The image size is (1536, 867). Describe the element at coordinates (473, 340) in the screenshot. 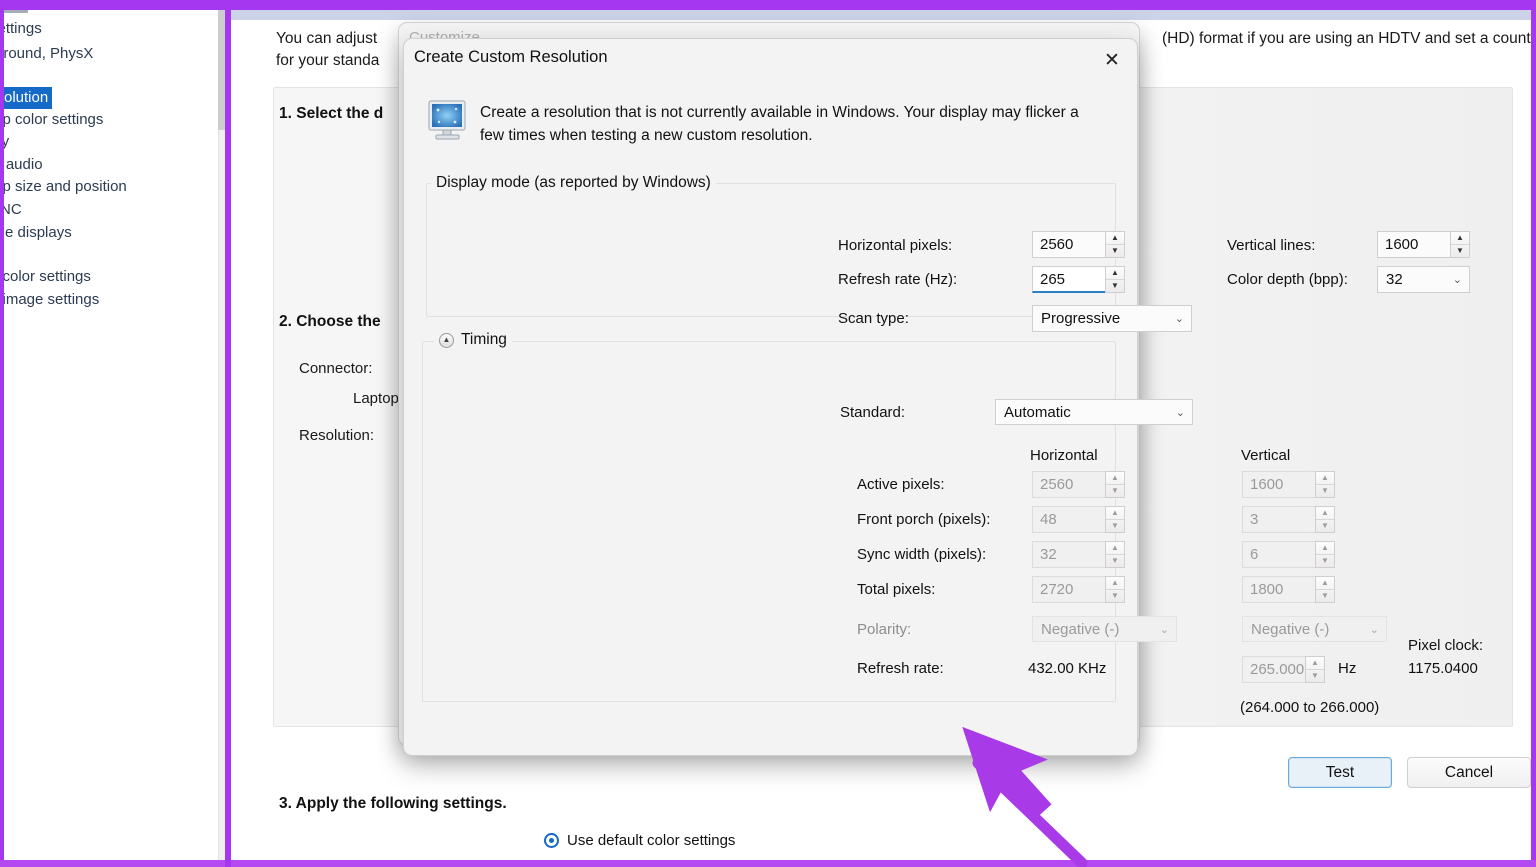

I see `timing-group-title: ▲ Timing` at that location.